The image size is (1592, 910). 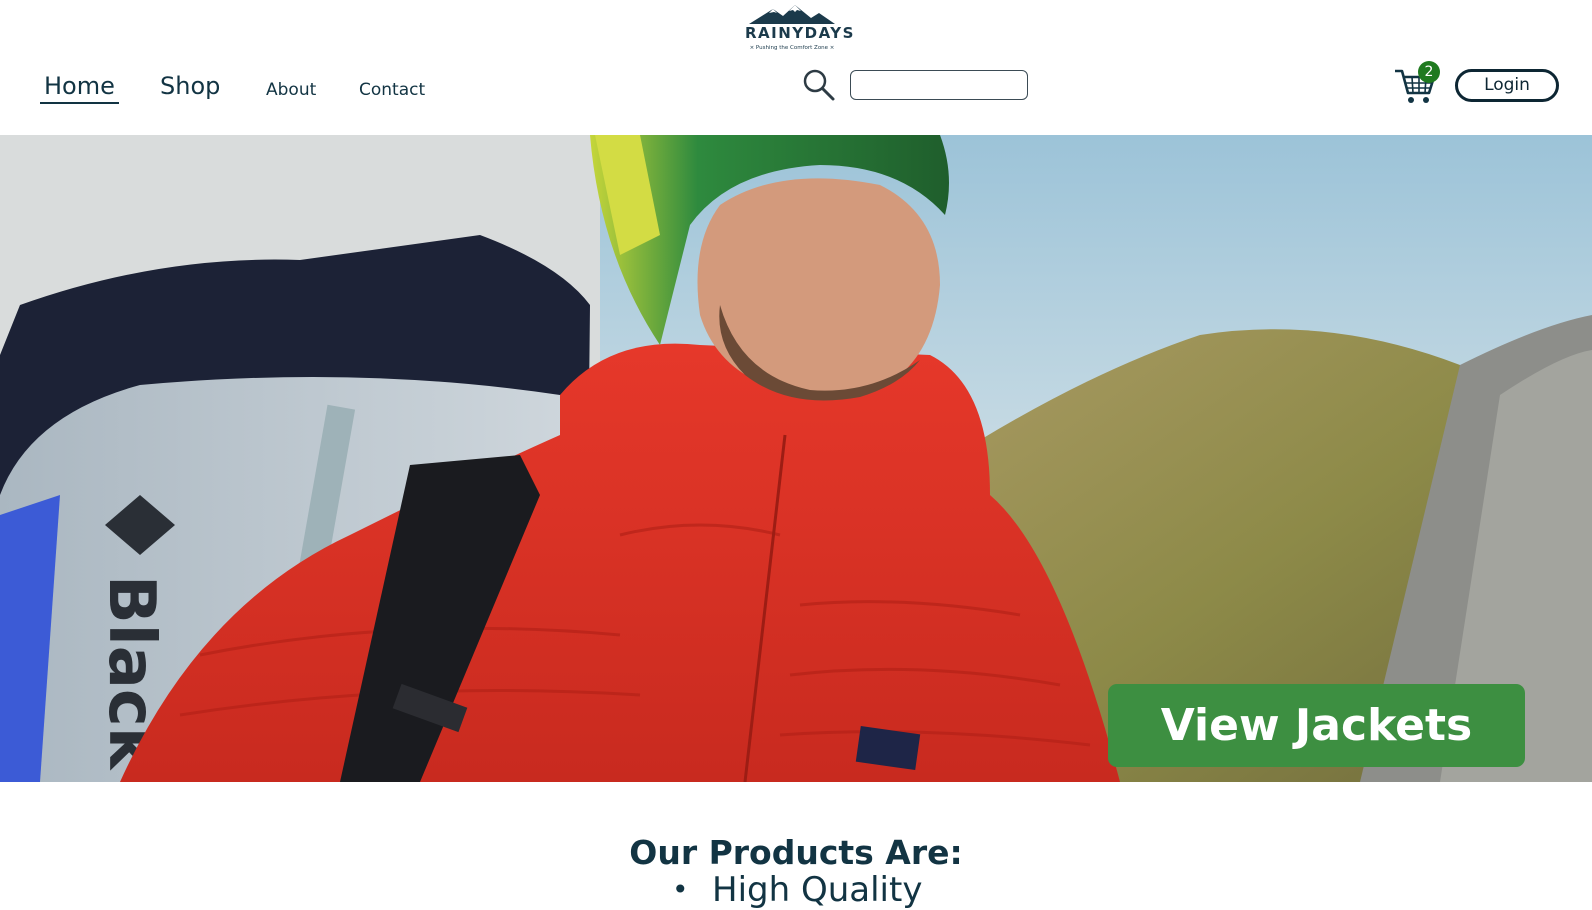 What do you see at coordinates (792, 14) in the screenshot?
I see `mountain-logo-icon` at bounding box center [792, 14].